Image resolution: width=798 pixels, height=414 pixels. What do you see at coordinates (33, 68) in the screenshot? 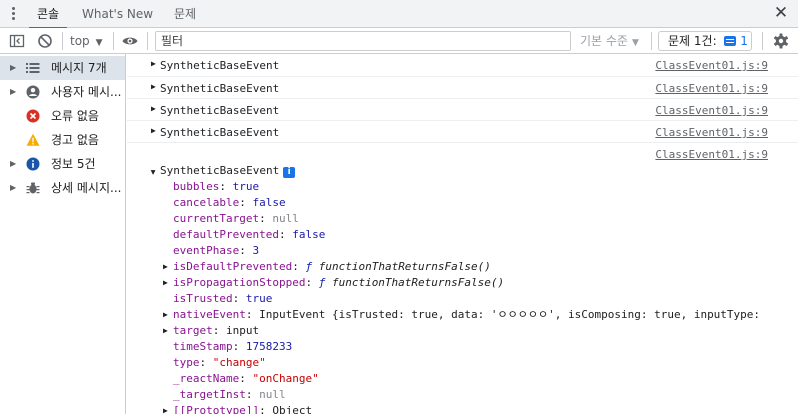
I see `list-icon` at bounding box center [33, 68].